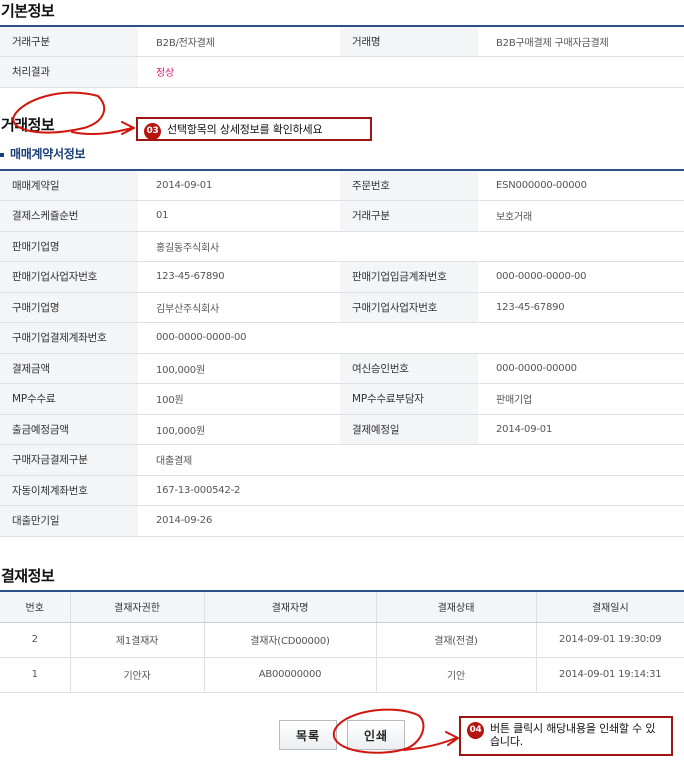 Image resolution: width=684 pixels, height=765 pixels. Describe the element at coordinates (409, 185) in the screenshot. I see `field-label: 주문번호` at that location.